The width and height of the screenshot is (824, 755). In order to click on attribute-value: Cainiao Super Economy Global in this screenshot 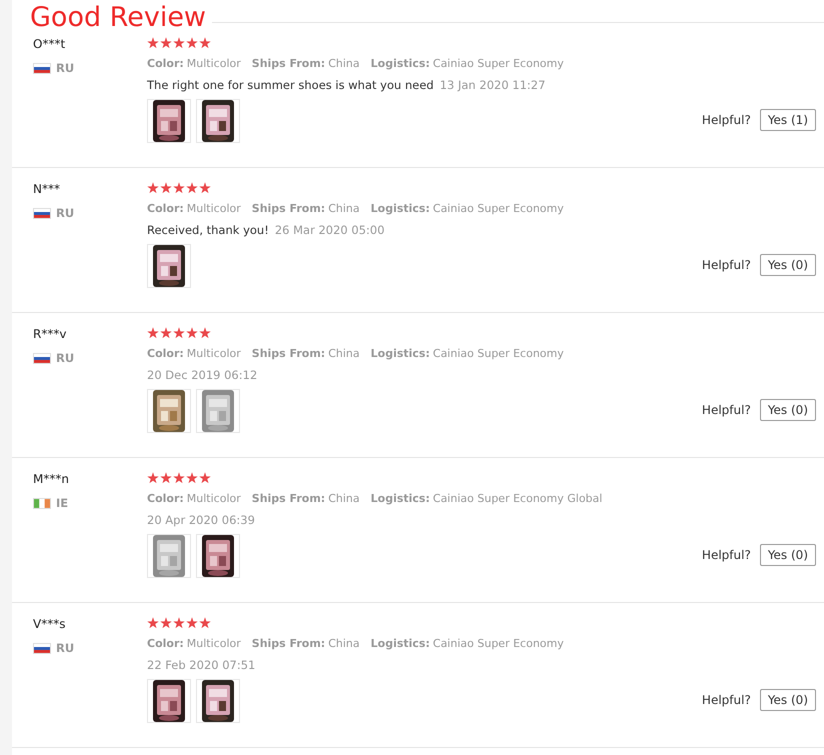, I will do `click(517, 499)`.